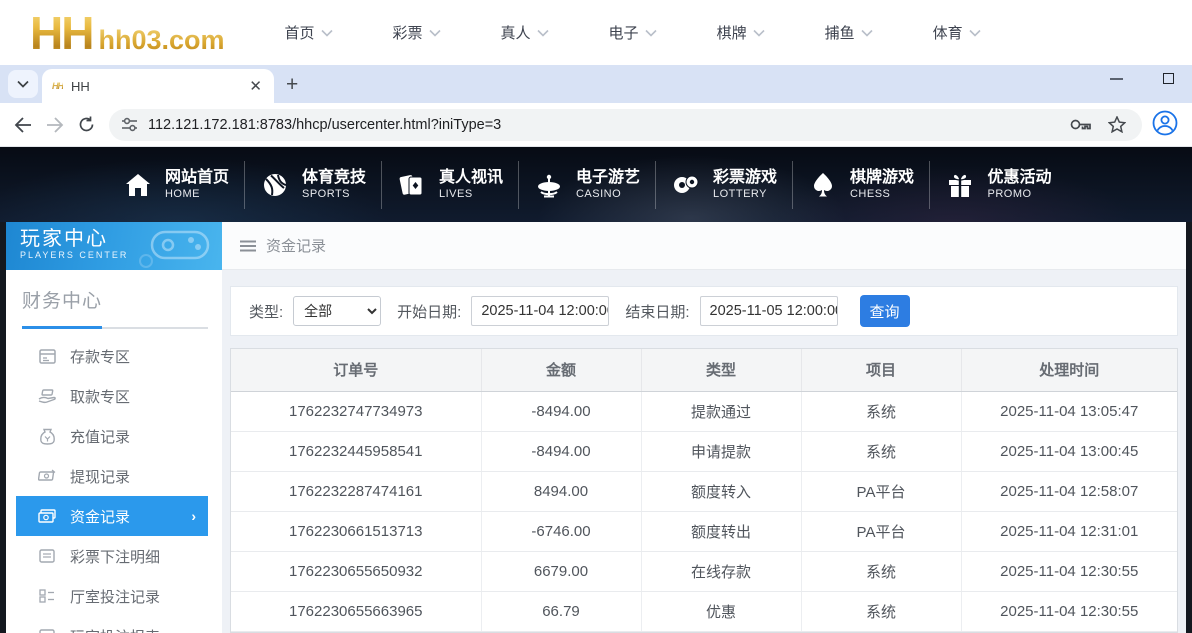  I want to click on lottery-balls-icon, so click(686, 185).